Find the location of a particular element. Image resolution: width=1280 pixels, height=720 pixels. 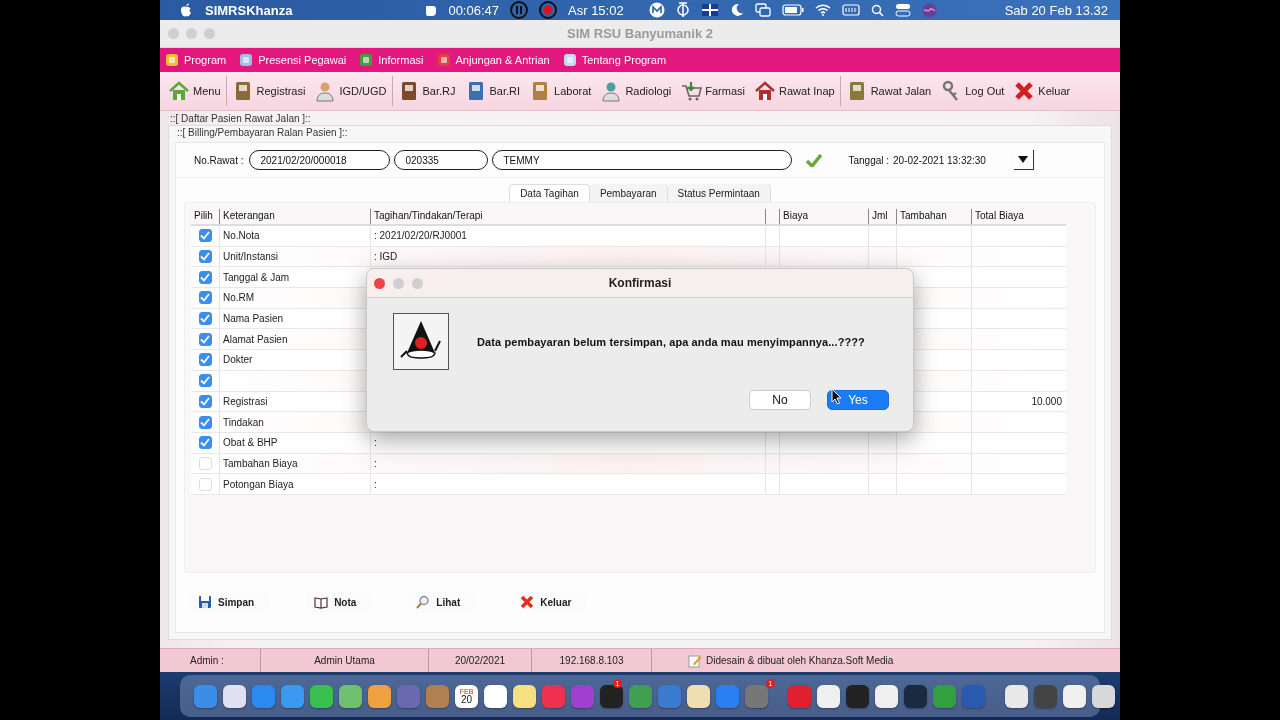

patient-name-field: TEMMY is located at coordinates (642, 160).